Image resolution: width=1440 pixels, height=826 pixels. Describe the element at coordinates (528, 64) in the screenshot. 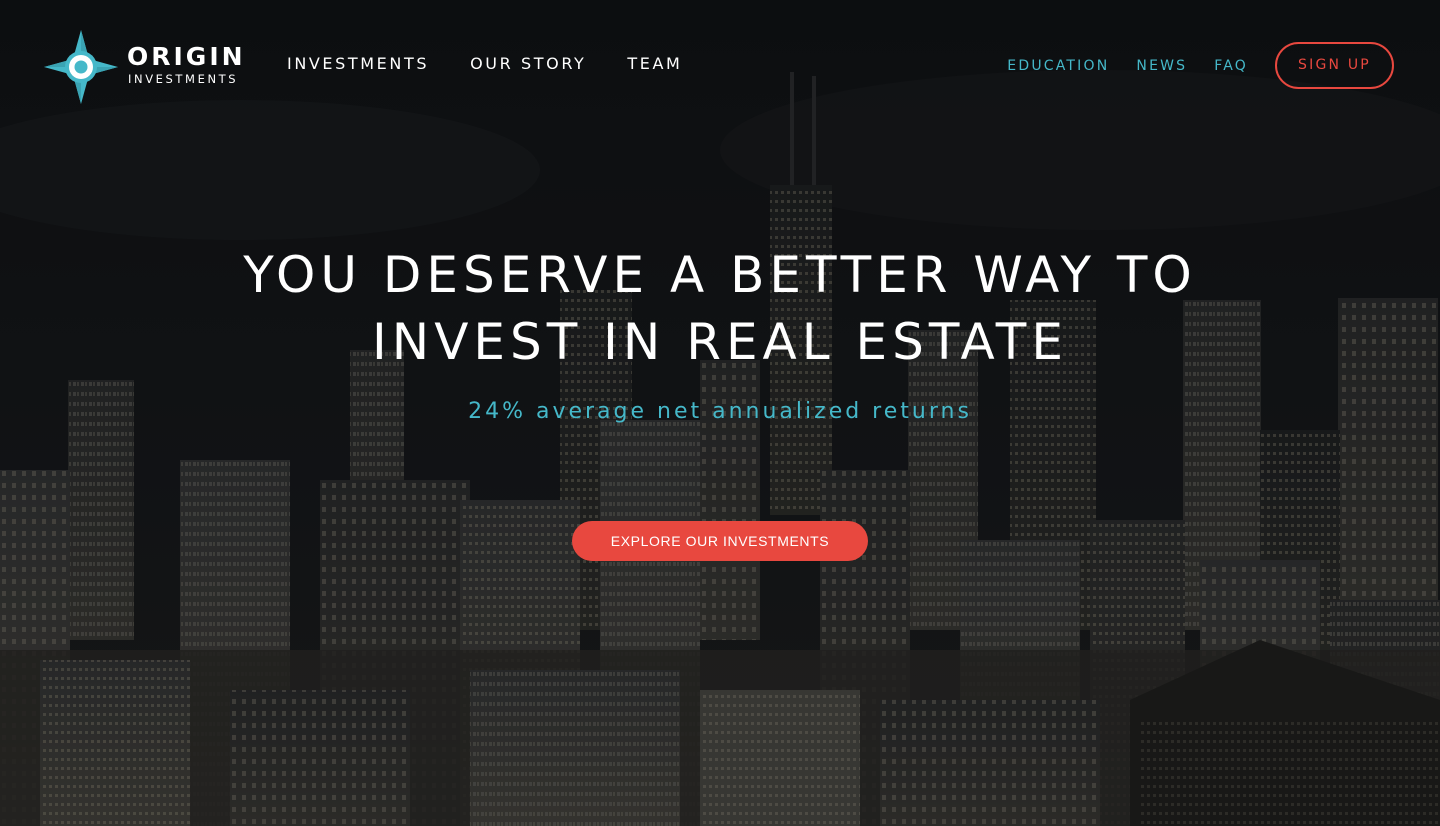

I see `nav-our-story: OUR STORY` at that location.